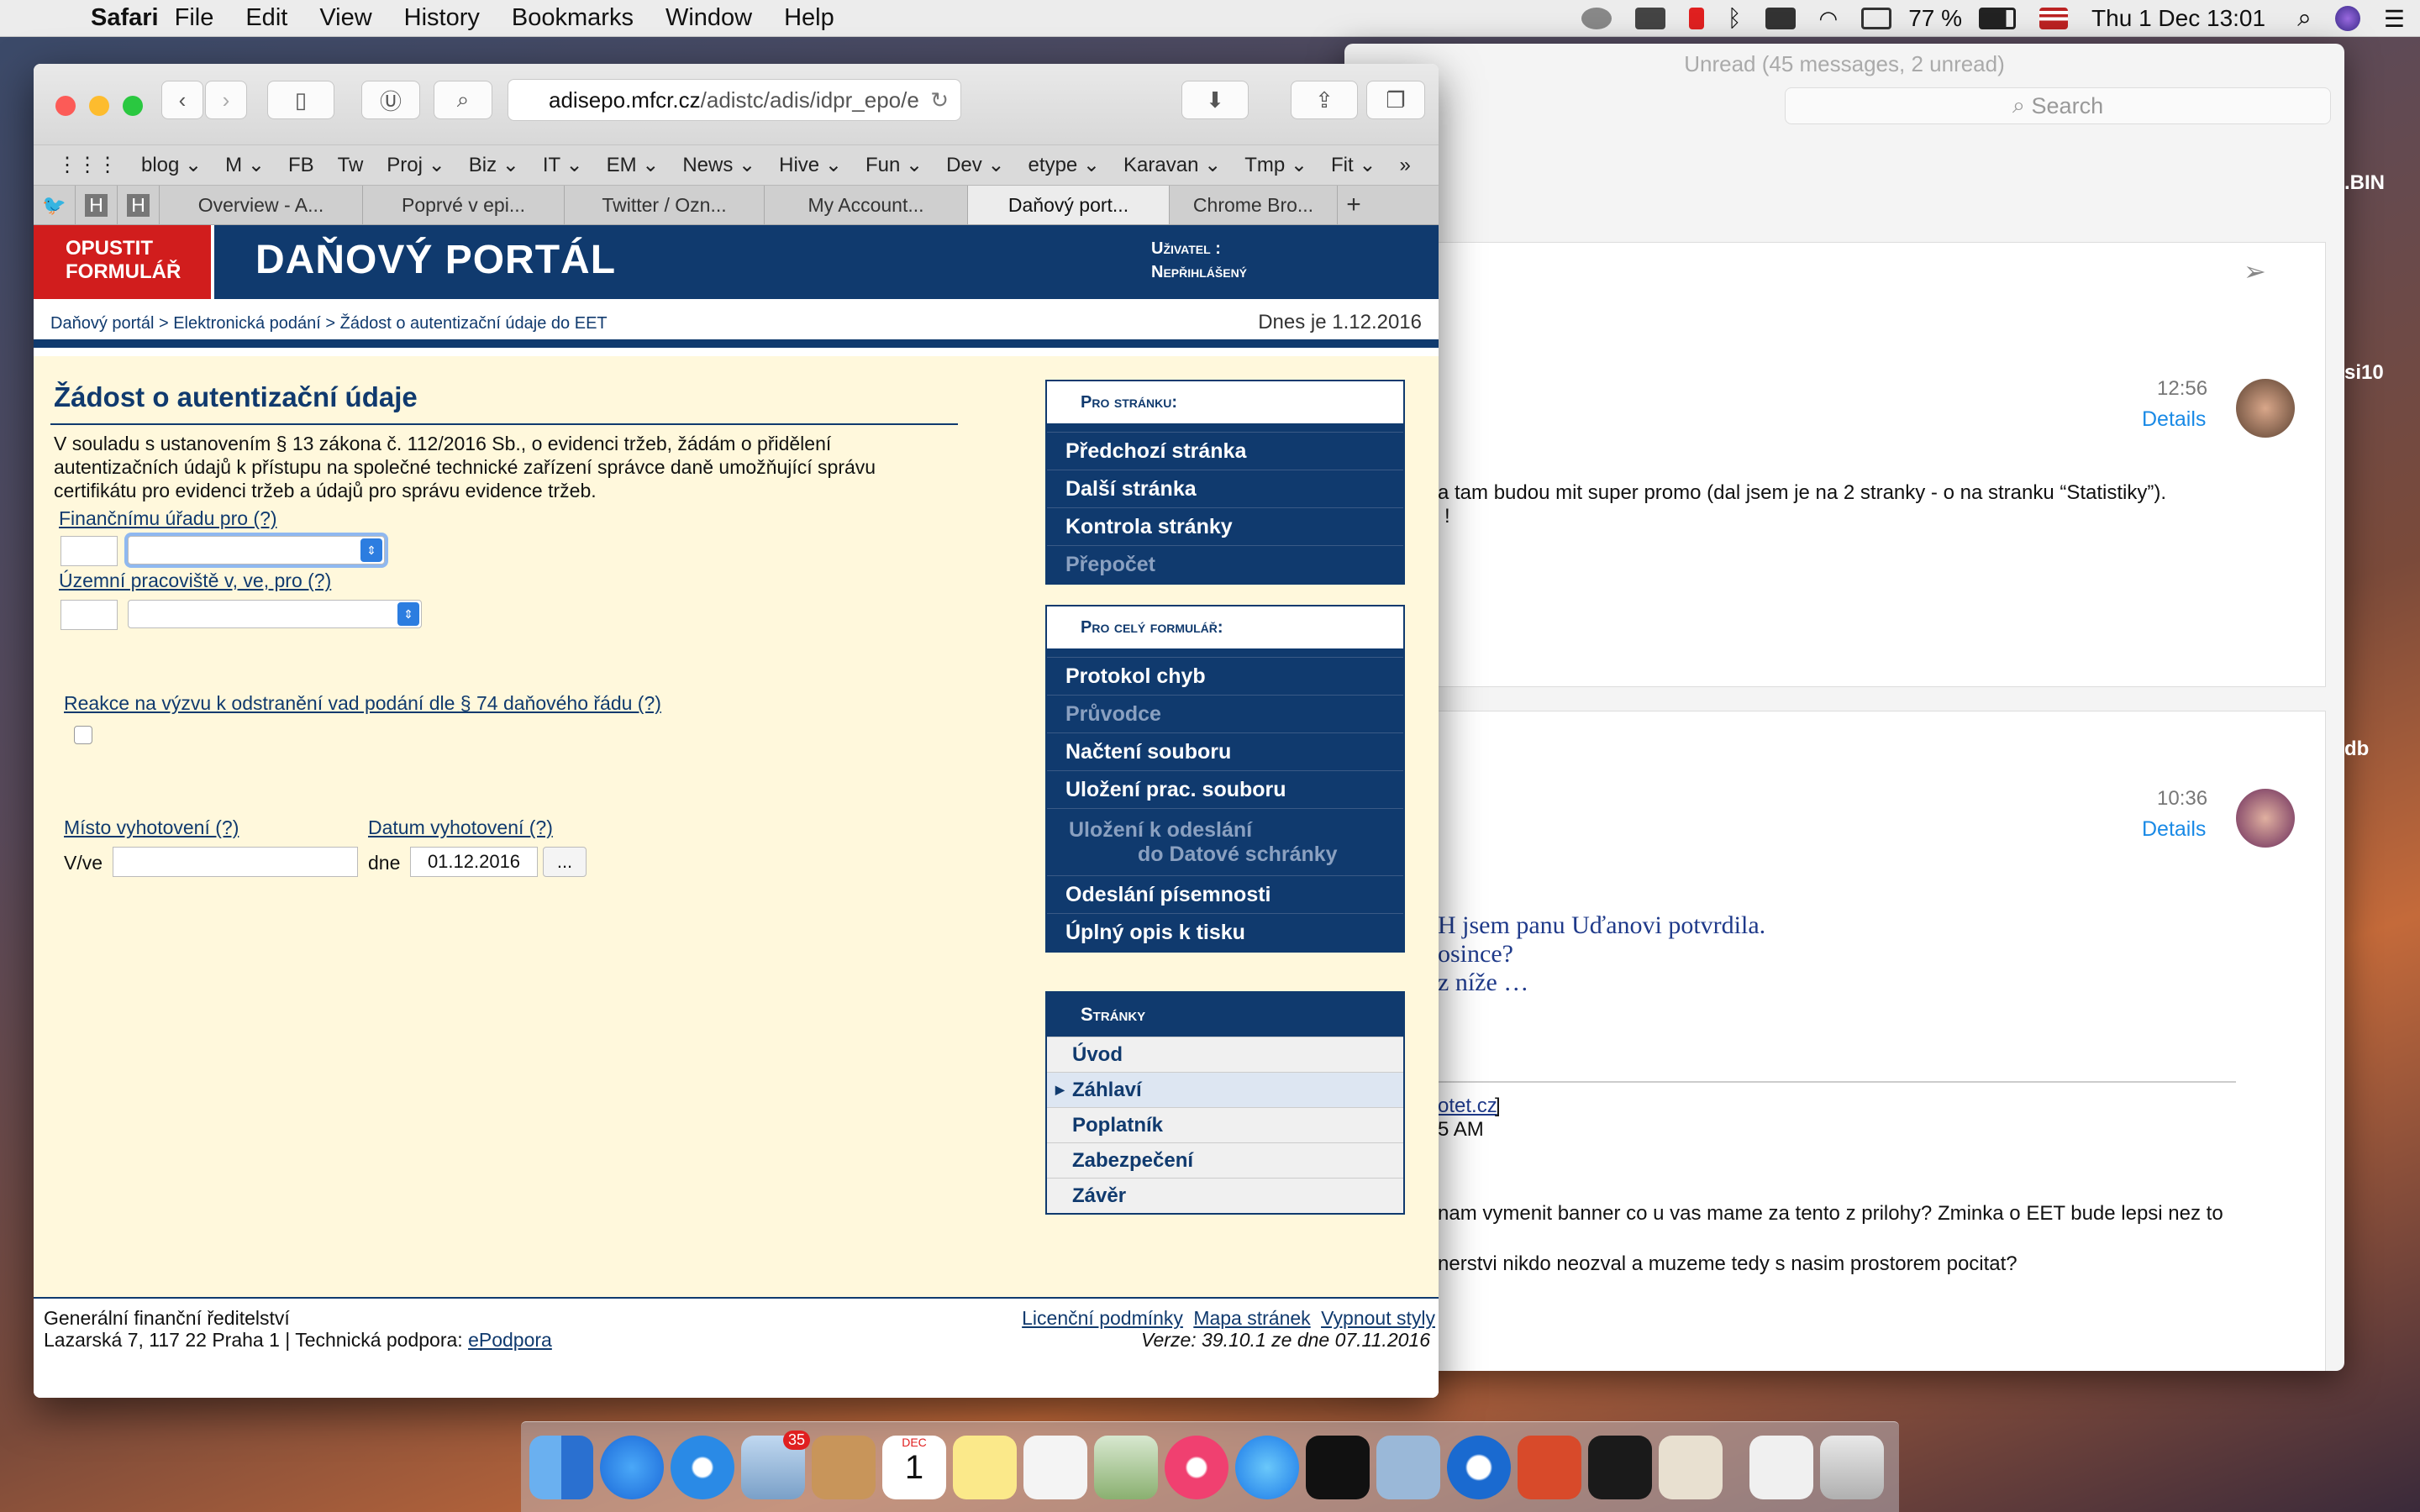  I want to click on fav-proj: Proj ⌄, so click(416, 165).